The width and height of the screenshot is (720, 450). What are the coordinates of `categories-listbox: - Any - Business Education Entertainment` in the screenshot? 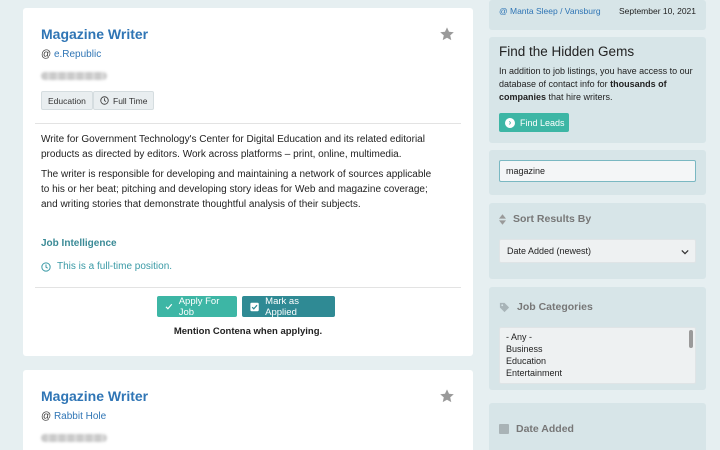 It's located at (597, 355).